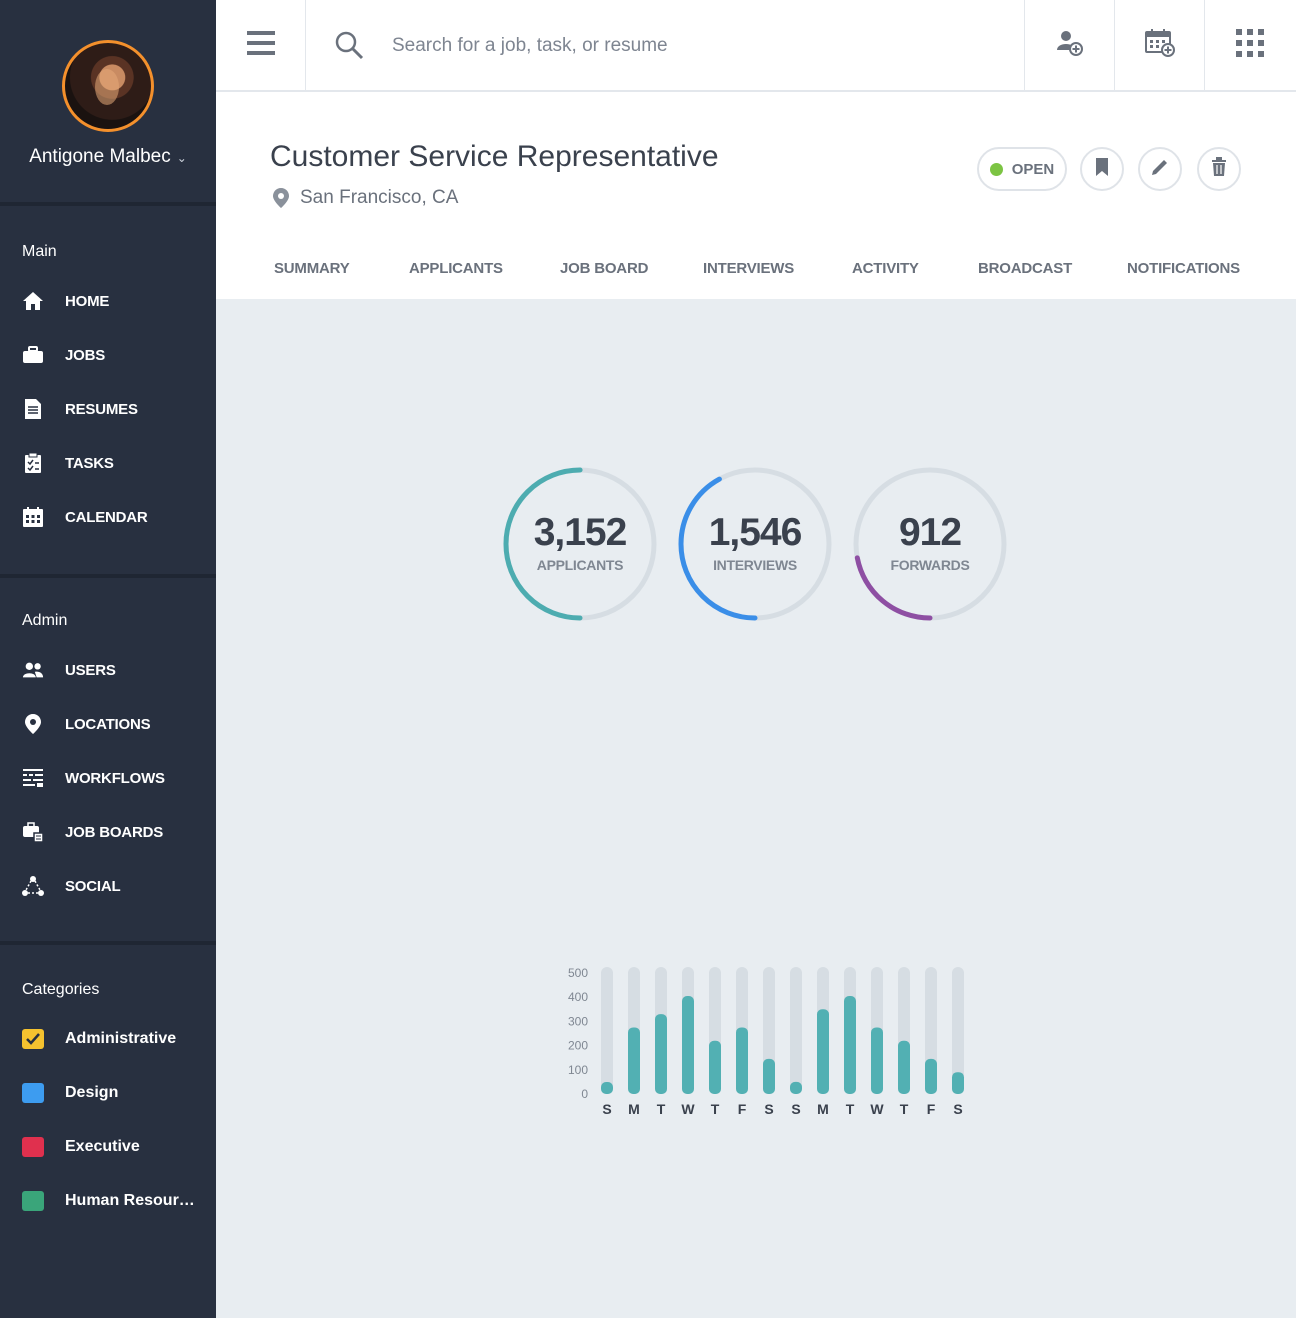  What do you see at coordinates (33, 301) in the screenshot?
I see `home-icon` at bounding box center [33, 301].